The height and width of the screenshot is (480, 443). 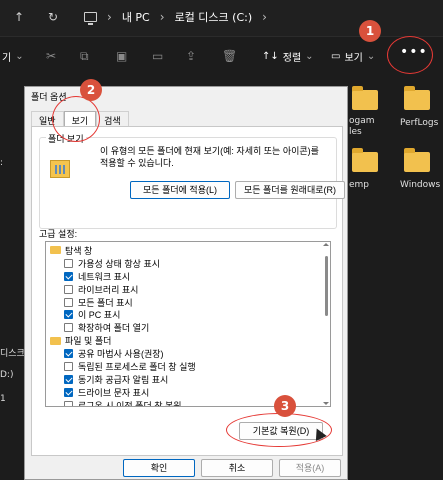 What do you see at coordinates (79, 250) in the screenshot?
I see `tree-option-label: 탐색 창` at bounding box center [79, 250].